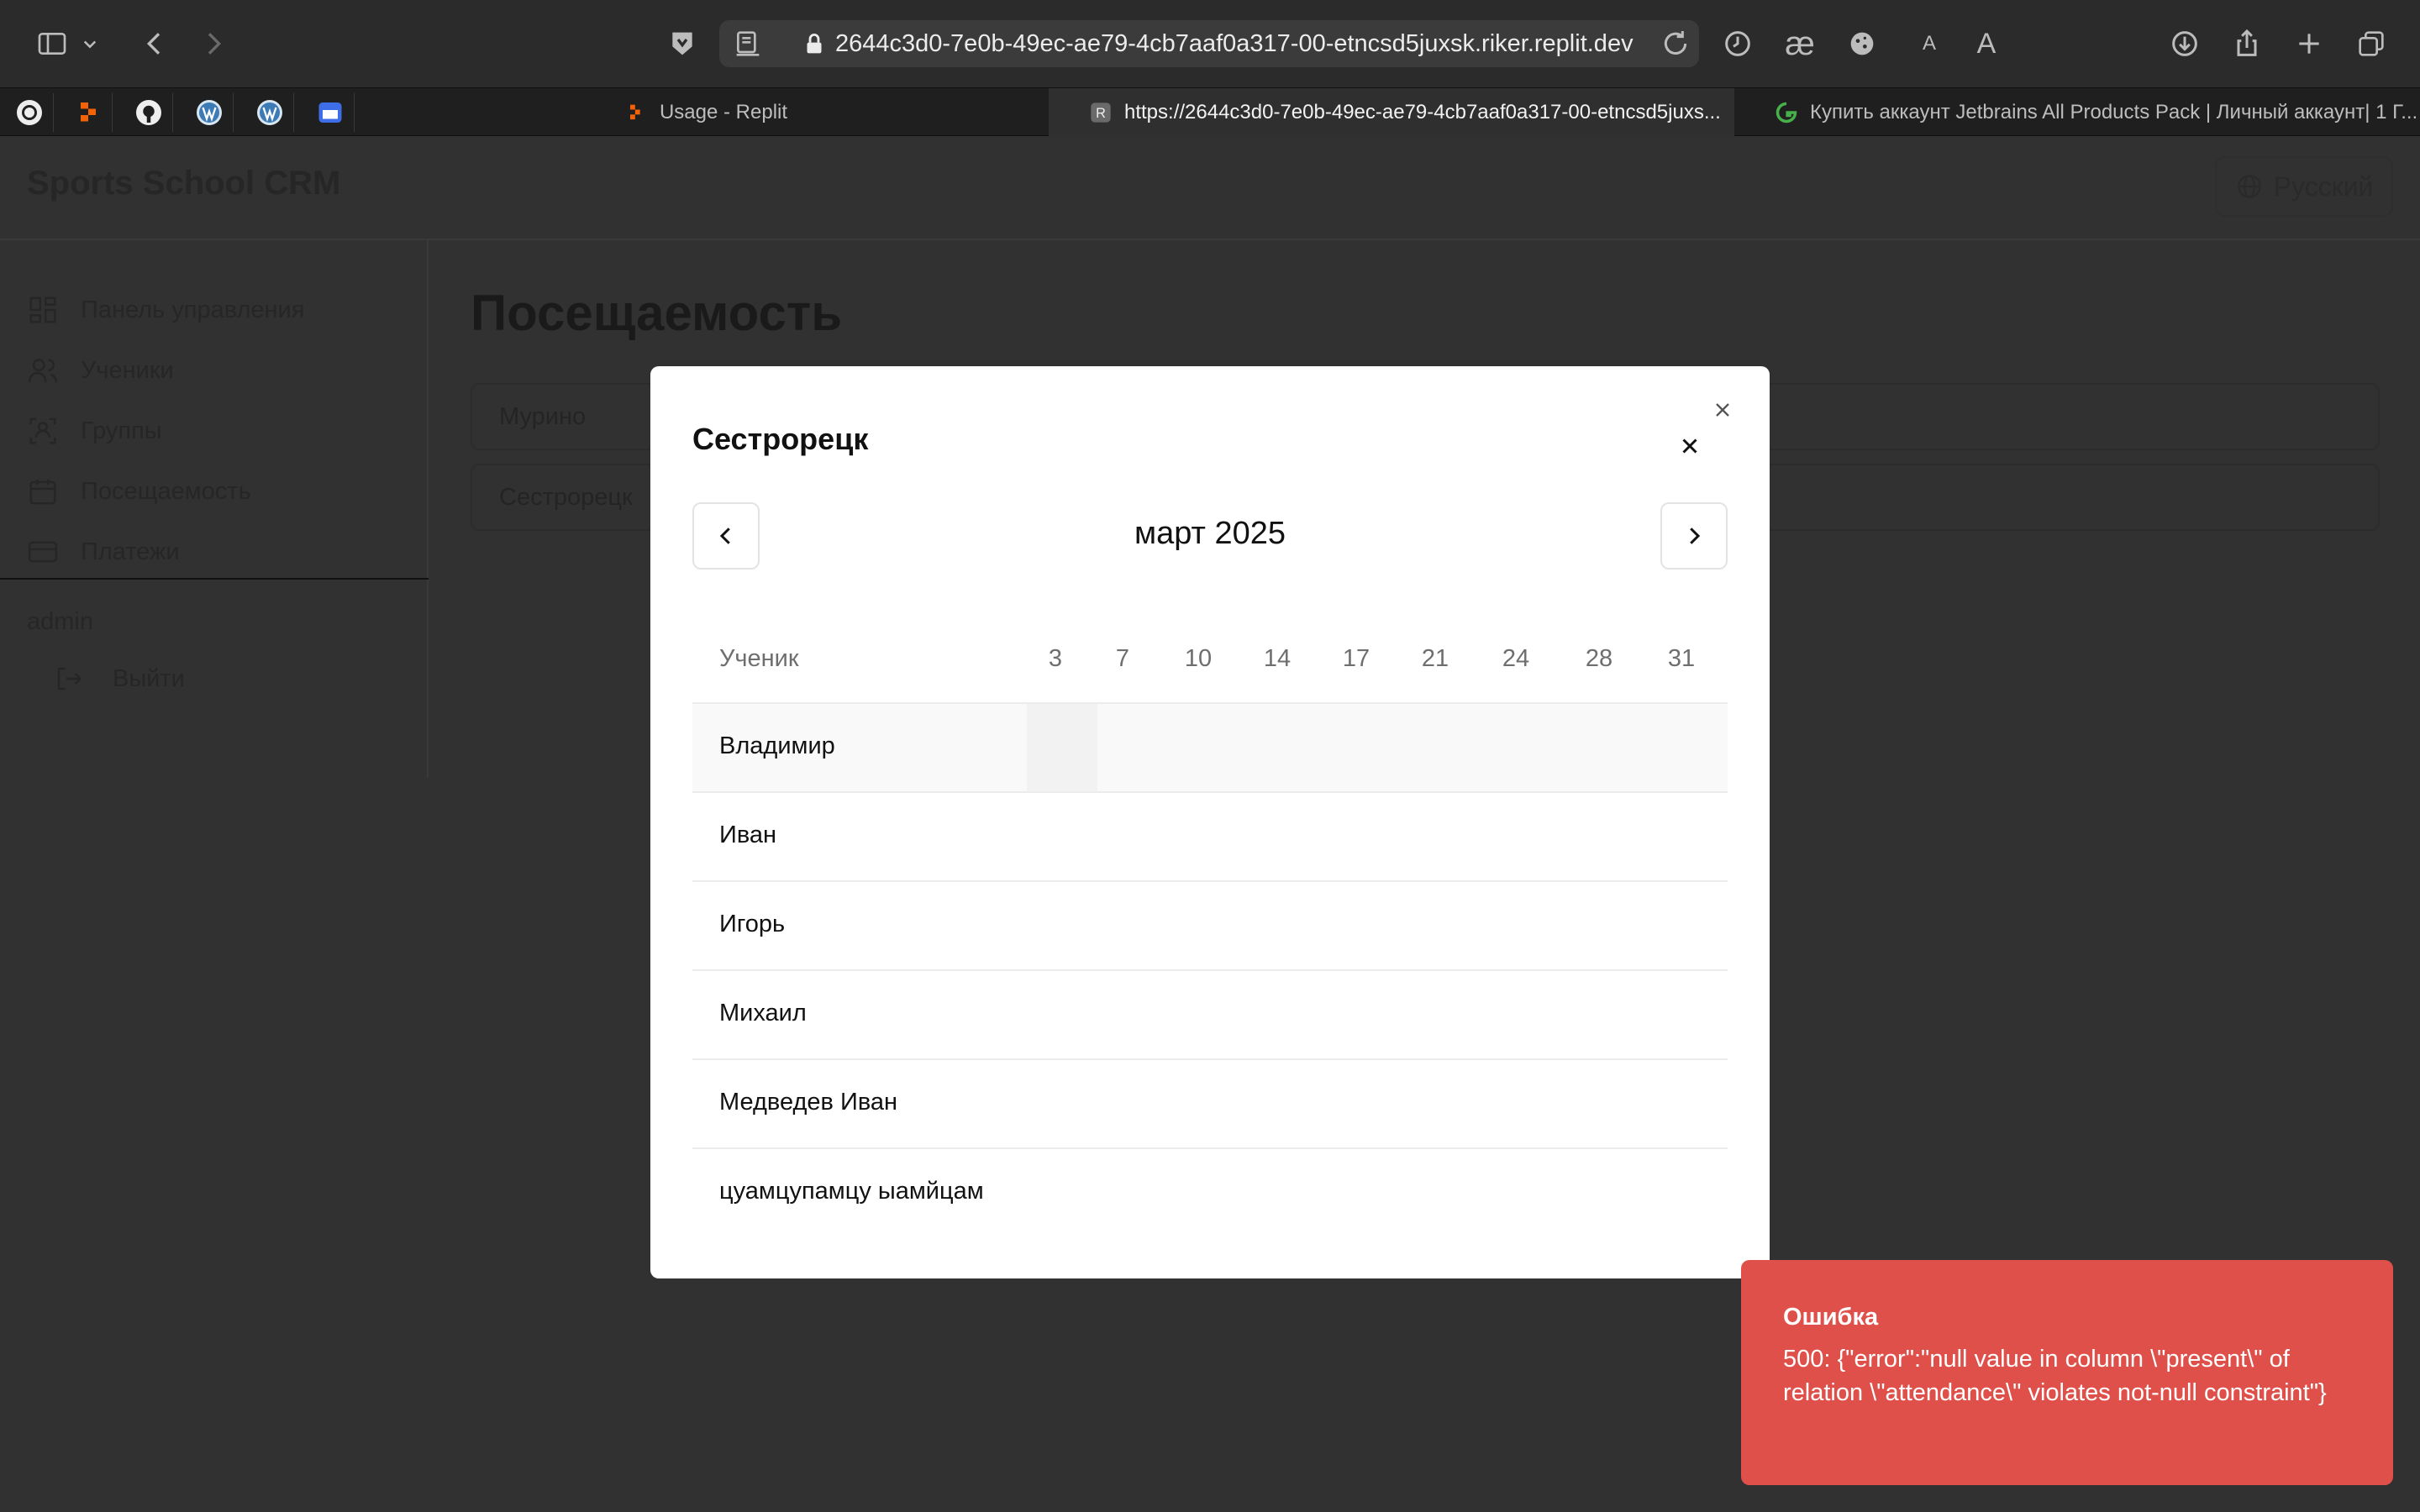 The height and width of the screenshot is (1512, 2420). What do you see at coordinates (777, 745) in the screenshot?
I see `student-name: Владимир` at bounding box center [777, 745].